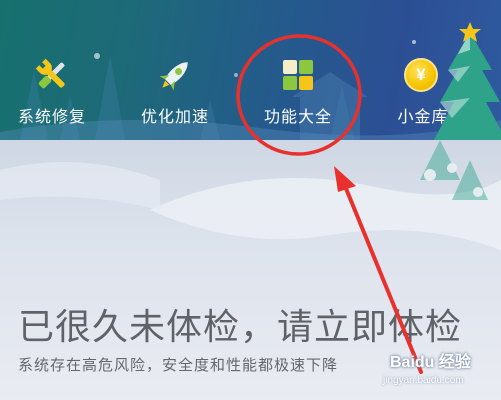 The image size is (501, 400). Describe the element at coordinates (50, 73) in the screenshot. I see `wrench-screwdriver-icon` at that location.